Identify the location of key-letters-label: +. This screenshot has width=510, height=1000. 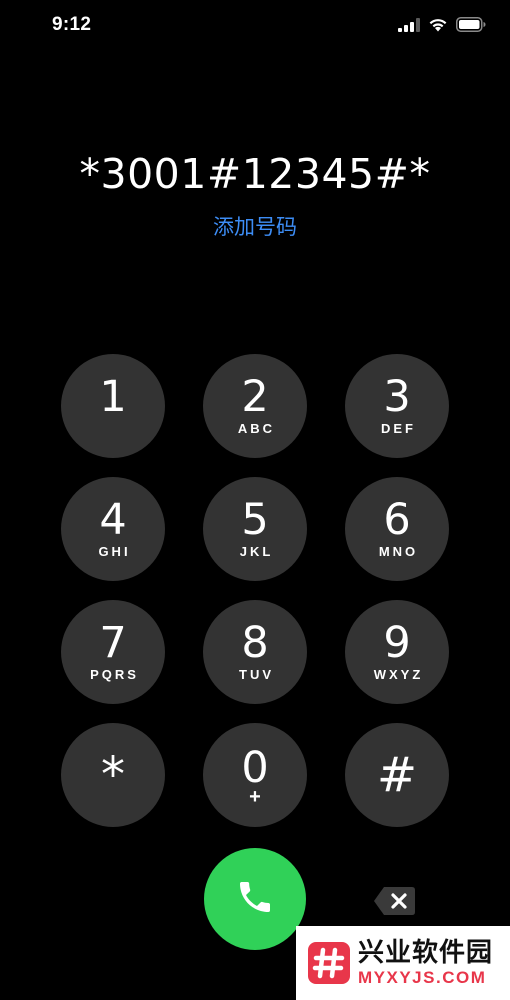
(255, 797).